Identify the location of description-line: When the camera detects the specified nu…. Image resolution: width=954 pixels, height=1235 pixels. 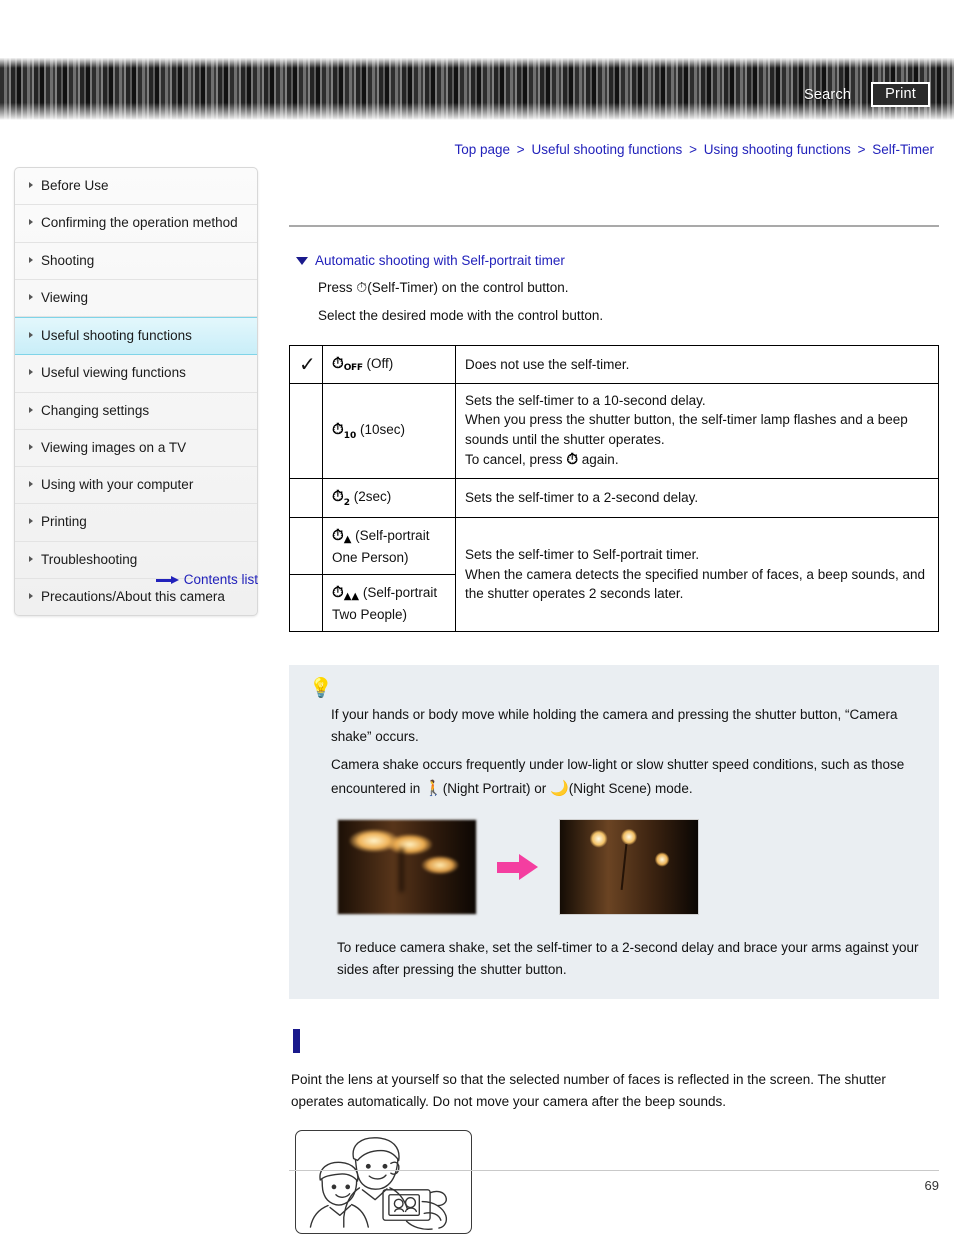
(695, 584).